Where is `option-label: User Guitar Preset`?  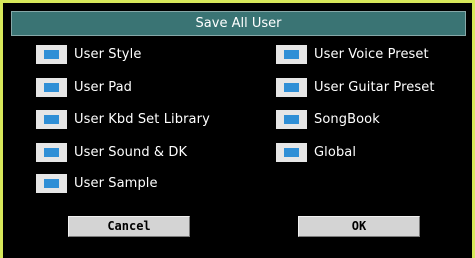
option-label: User Guitar Preset is located at coordinates (374, 87).